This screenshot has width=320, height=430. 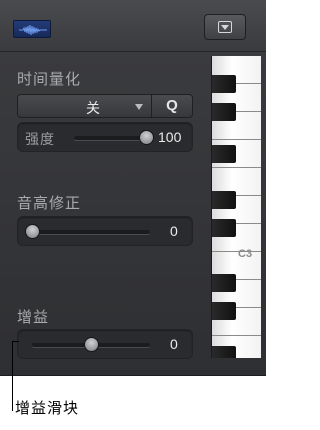 What do you see at coordinates (133, 26) in the screenshot?
I see `inspector-header` at bounding box center [133, 26].